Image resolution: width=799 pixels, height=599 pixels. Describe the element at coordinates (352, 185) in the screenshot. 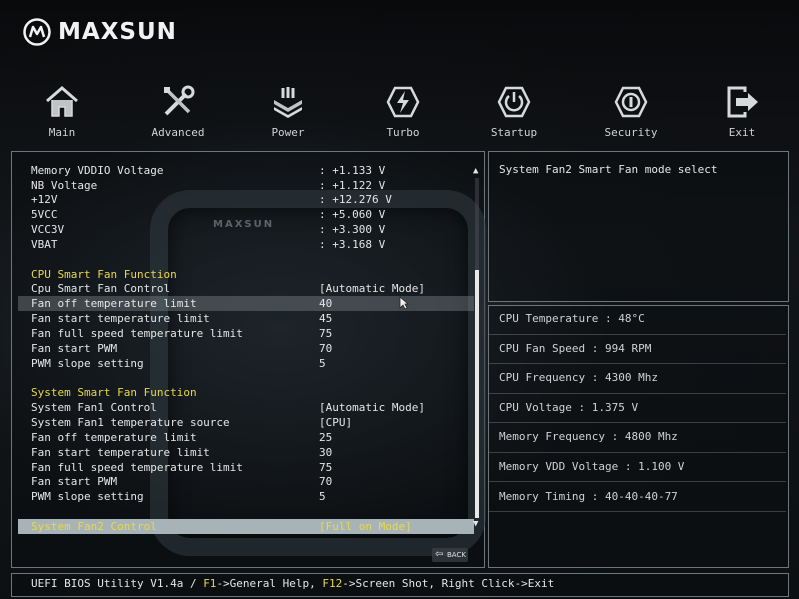

I see `setting-value: : +1.122 V` at that location.